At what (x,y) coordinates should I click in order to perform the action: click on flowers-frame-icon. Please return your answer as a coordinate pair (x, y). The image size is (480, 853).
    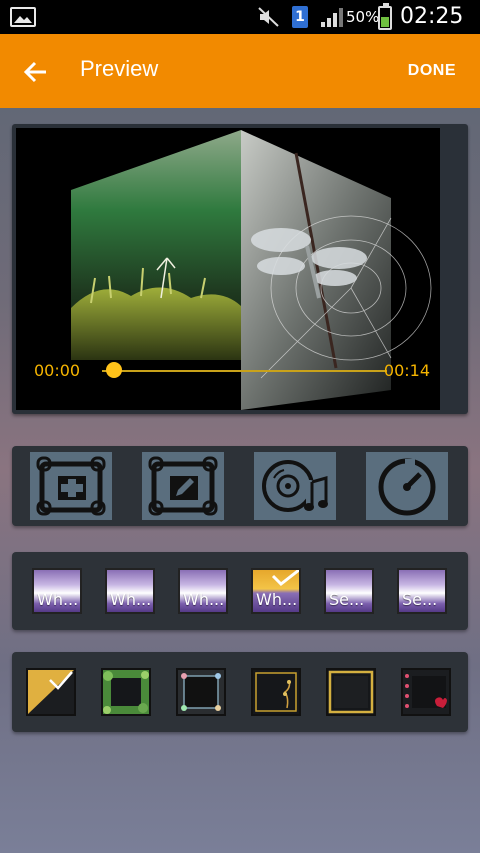
    Looking at the image, I should click on (201, 692).